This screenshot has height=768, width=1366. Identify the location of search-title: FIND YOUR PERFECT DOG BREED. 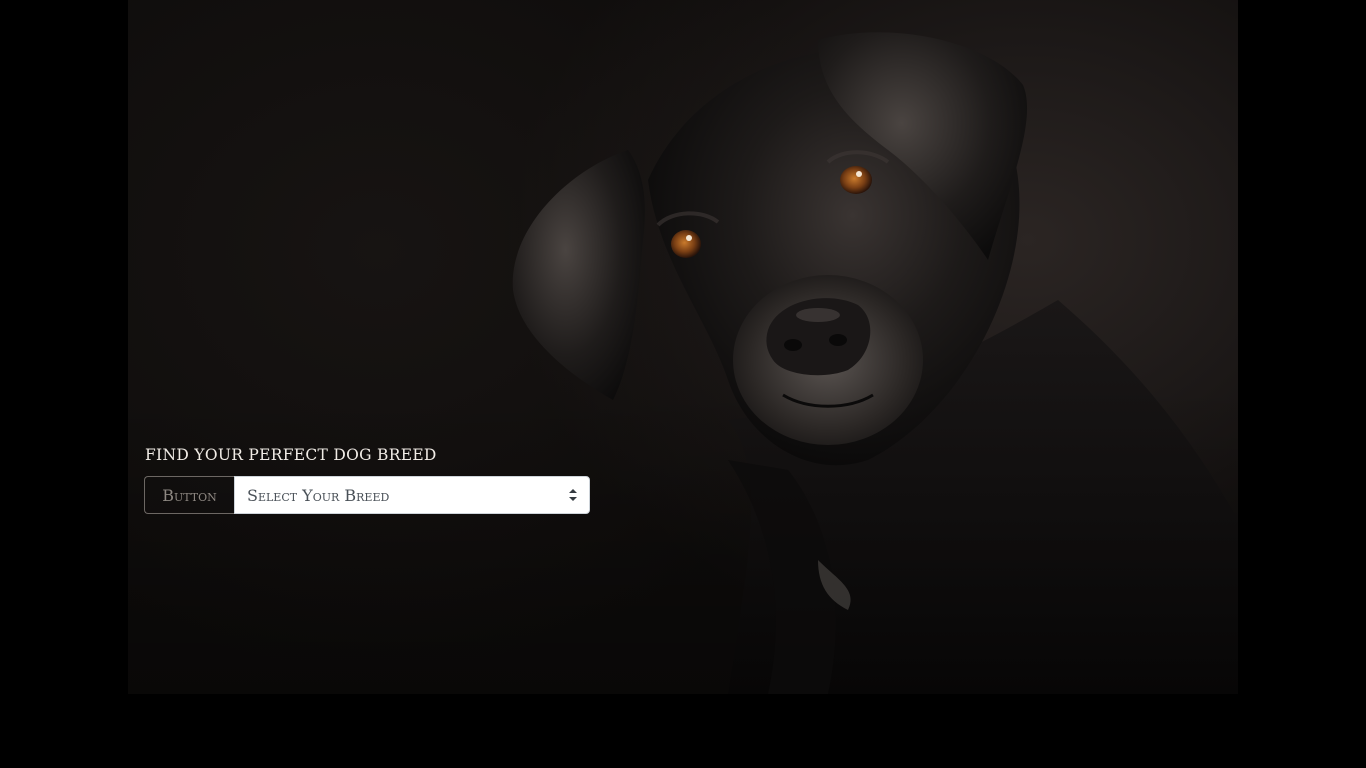
(291, 455).